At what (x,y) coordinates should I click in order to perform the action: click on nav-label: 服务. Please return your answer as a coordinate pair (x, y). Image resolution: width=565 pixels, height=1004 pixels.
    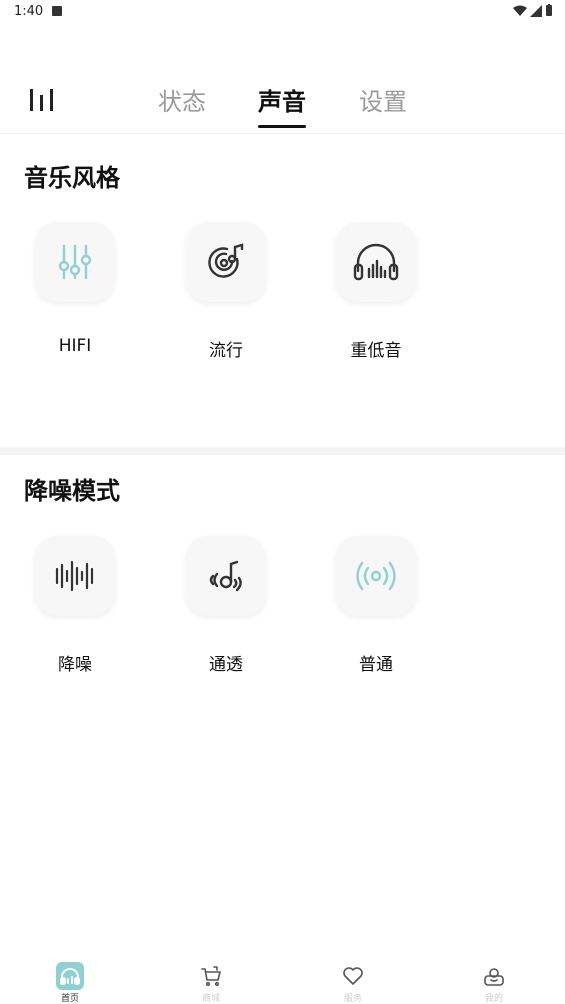
    Looking at the image, I should click on (352, 999).